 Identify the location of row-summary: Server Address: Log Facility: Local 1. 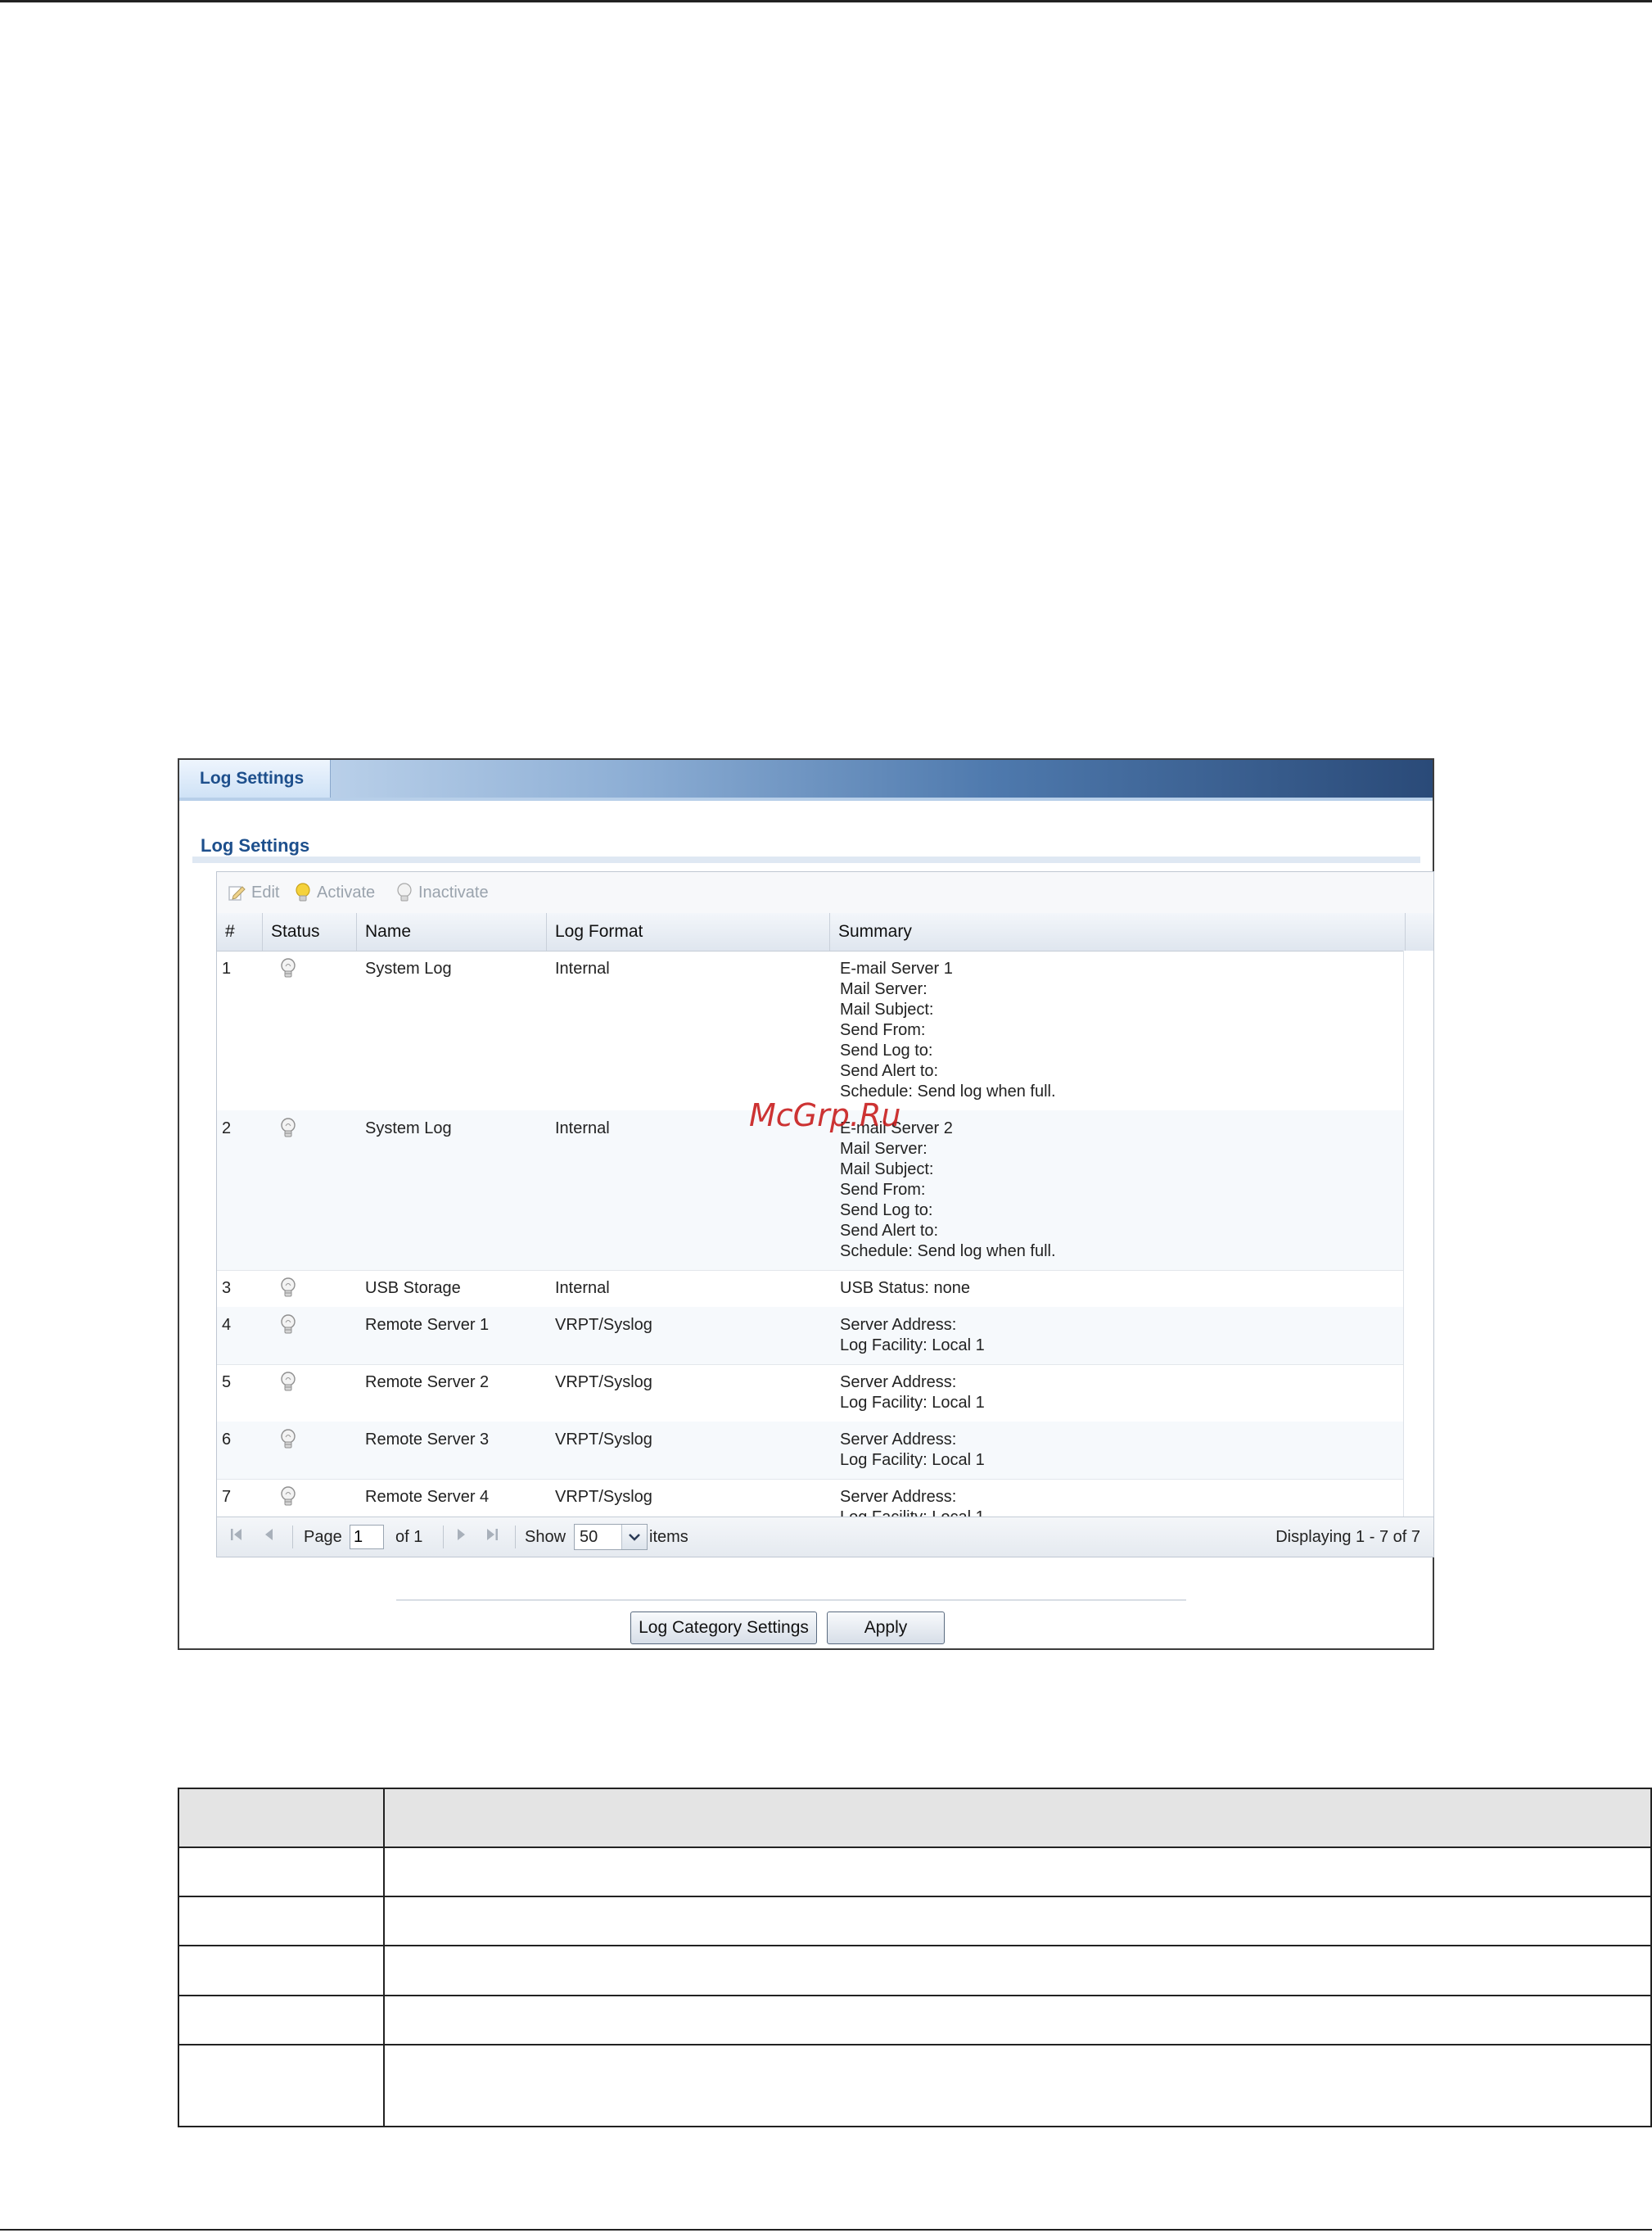
(912, 1335).